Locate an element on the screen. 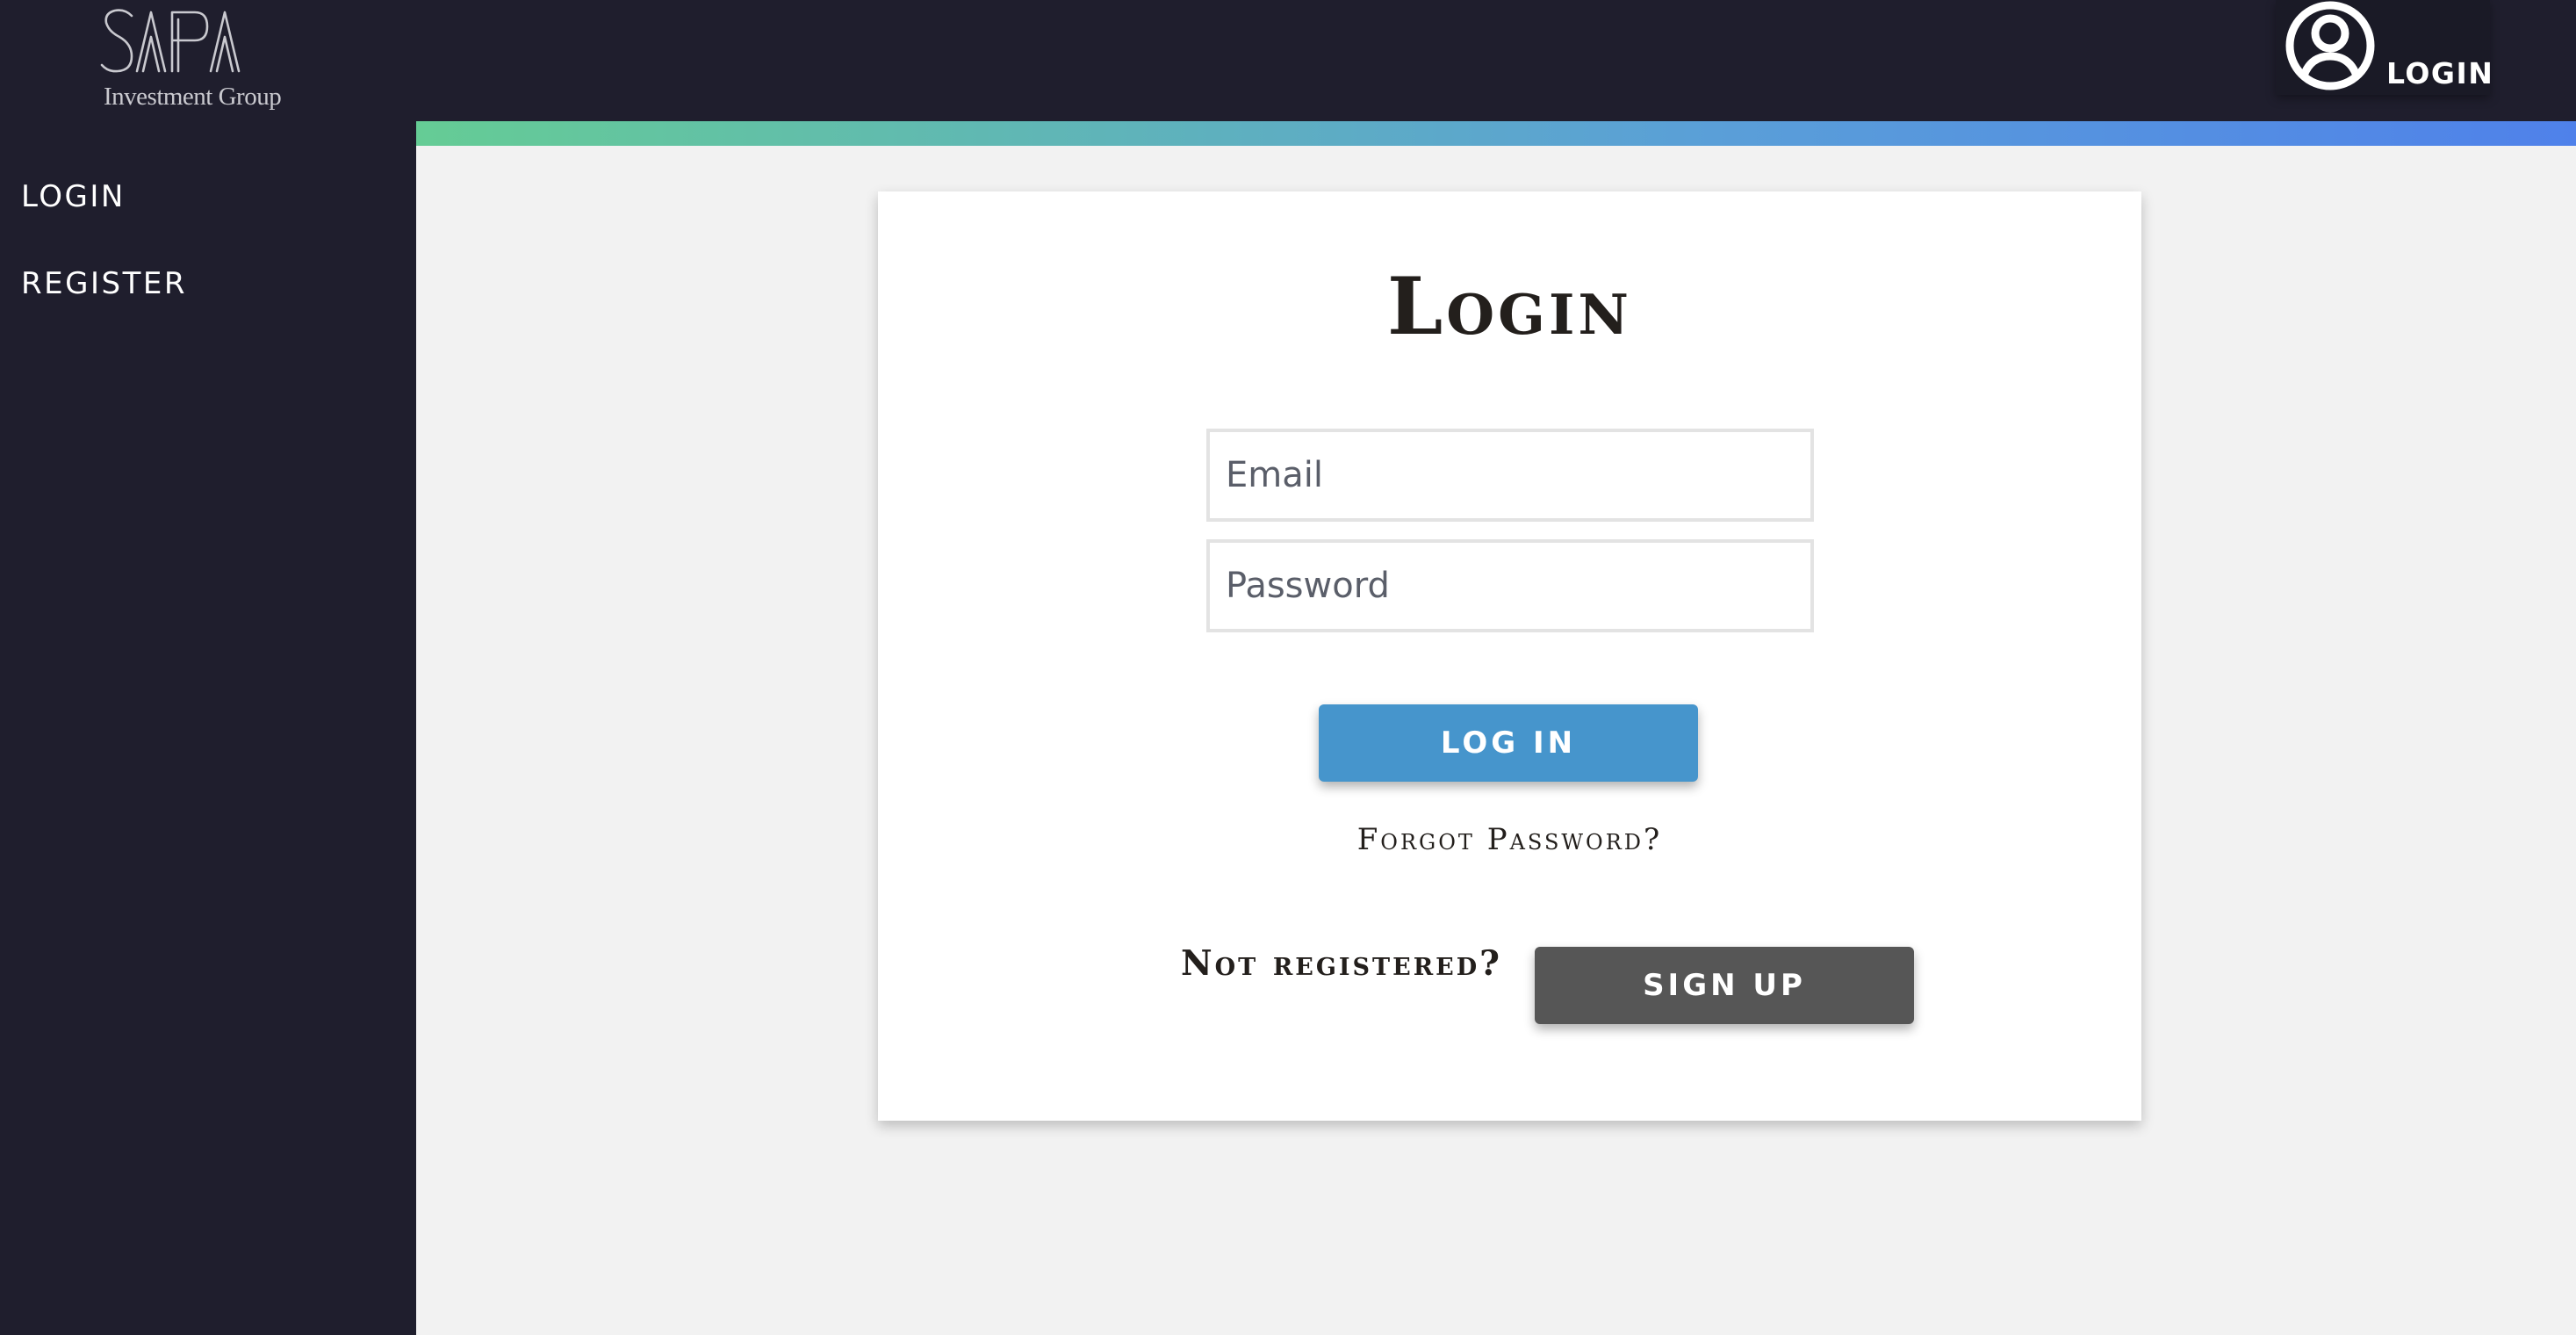 Image resolution: width=2576 pixels, height=1335 pixels. user-circle-icon is located at coordinates (2330, 45).